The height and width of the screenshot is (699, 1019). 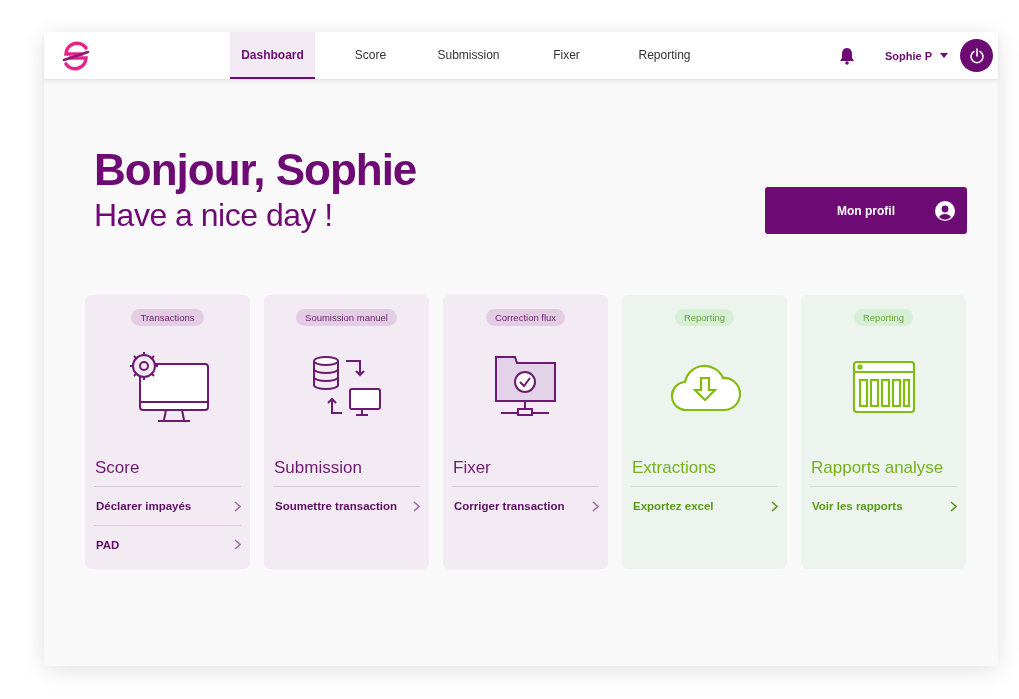 I want to click on category-tag: Transactions, so click(x=167, y=317).